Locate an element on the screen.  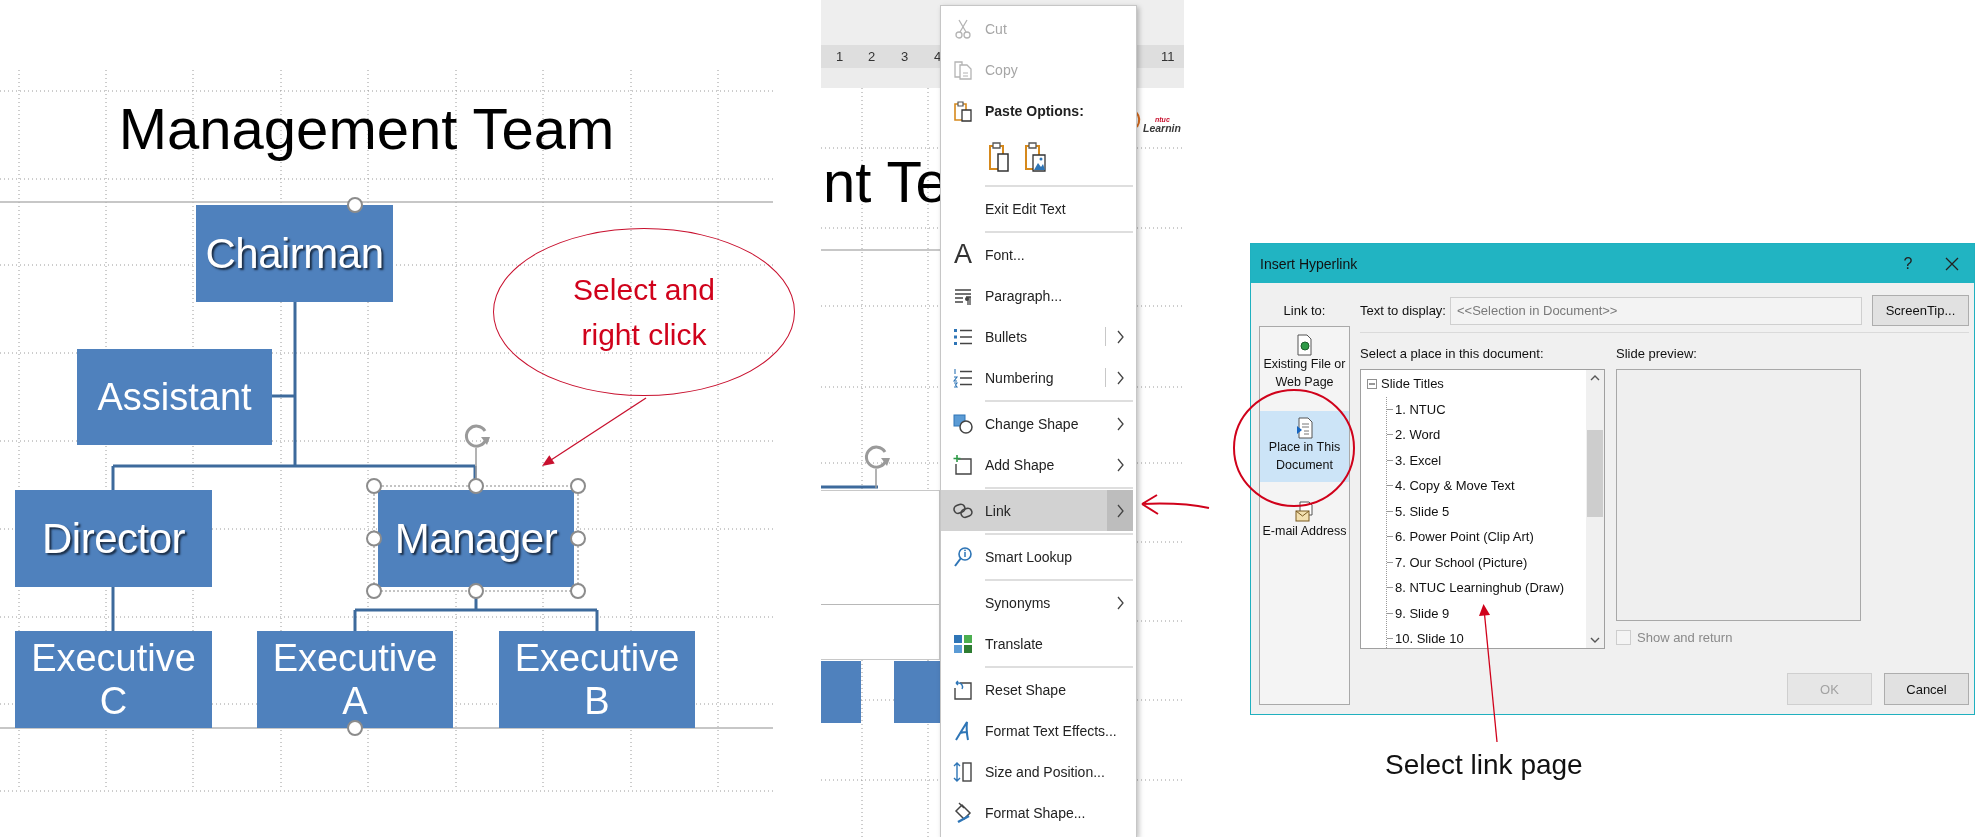
link-type-label: Place in This Document is located at coordinates (1304, 456).